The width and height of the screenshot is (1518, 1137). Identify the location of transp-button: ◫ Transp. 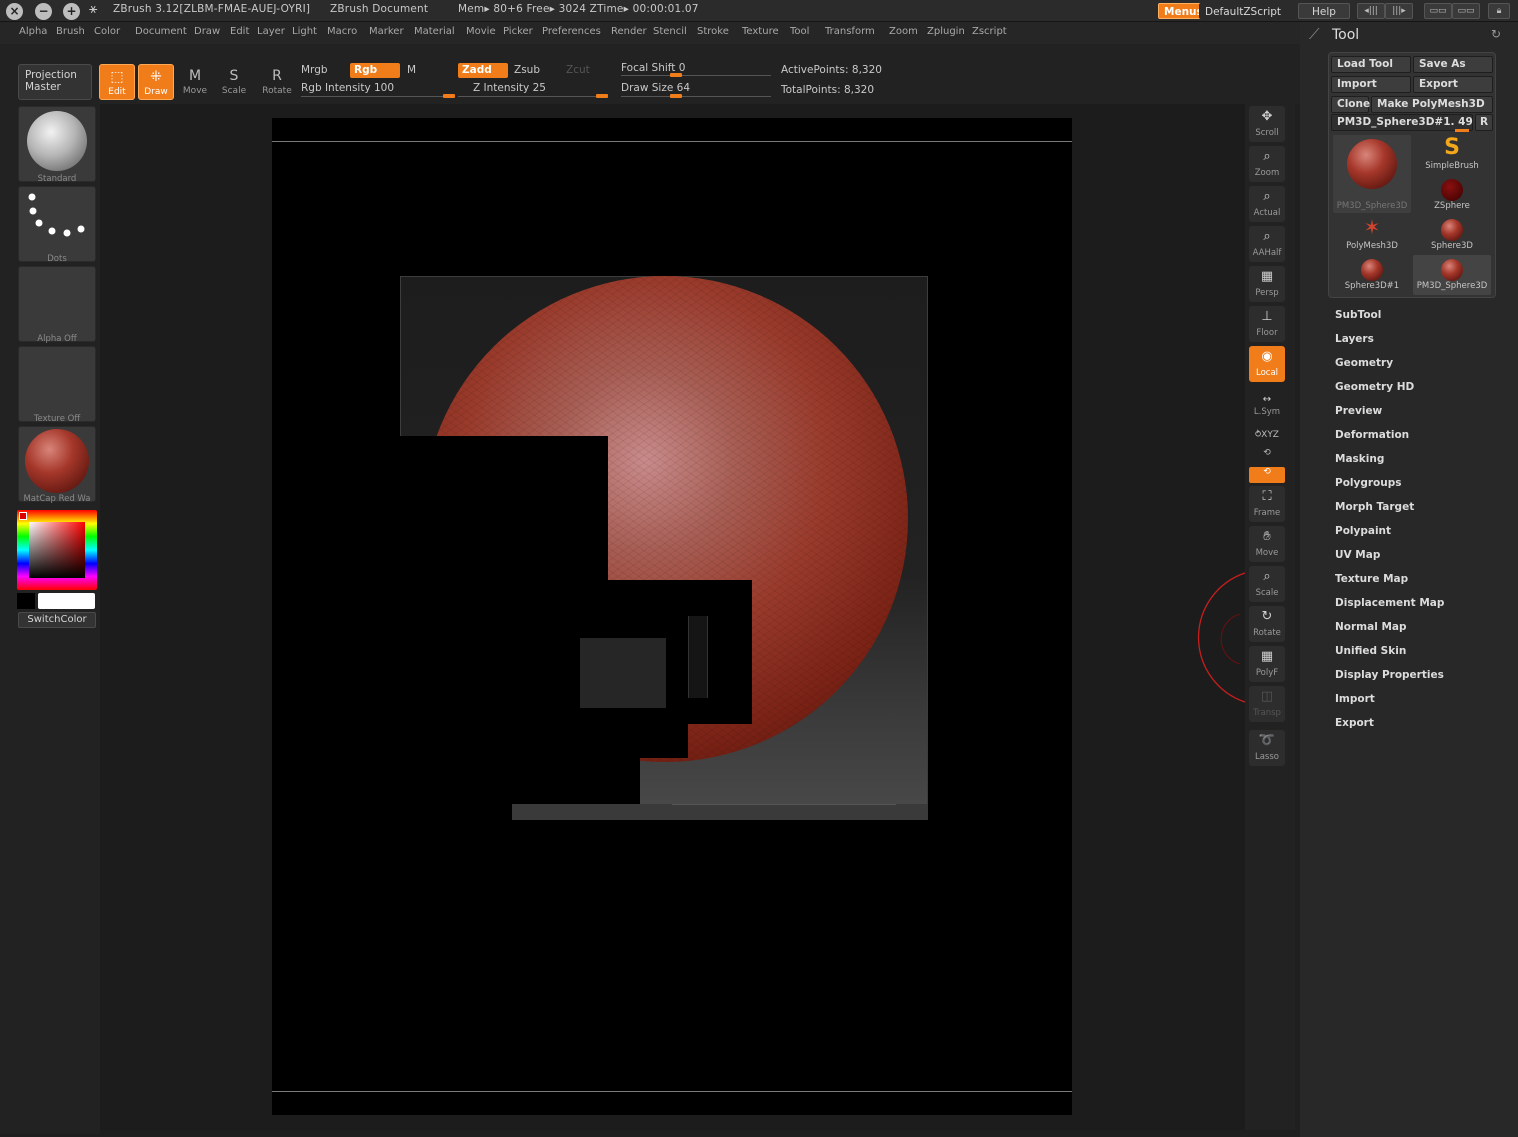
(1267, 704).